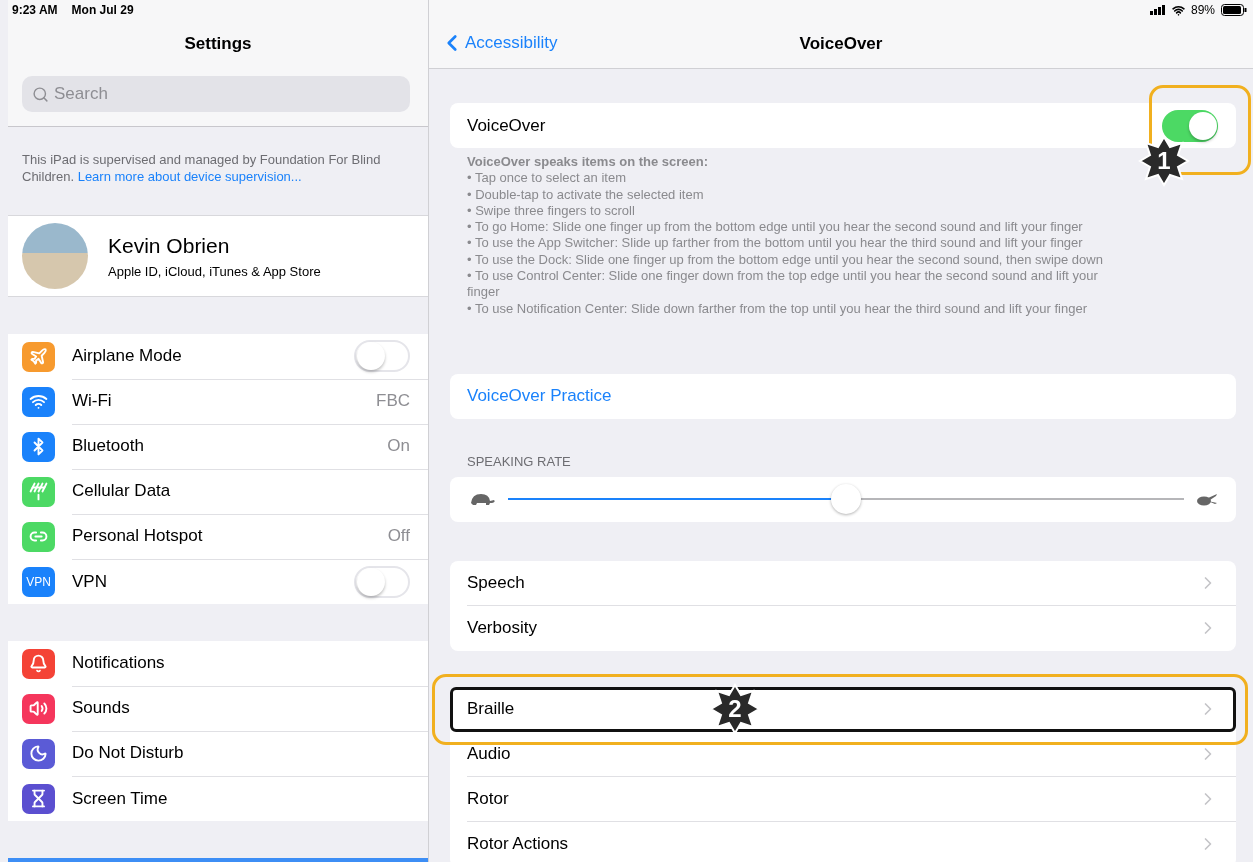 This screenshot has height=862, width=1253. What do you see at coordinates (218, 536) in the screenshot?
I see `settings-row: Personal Hotspot Off` at bounding box center [218, 536].